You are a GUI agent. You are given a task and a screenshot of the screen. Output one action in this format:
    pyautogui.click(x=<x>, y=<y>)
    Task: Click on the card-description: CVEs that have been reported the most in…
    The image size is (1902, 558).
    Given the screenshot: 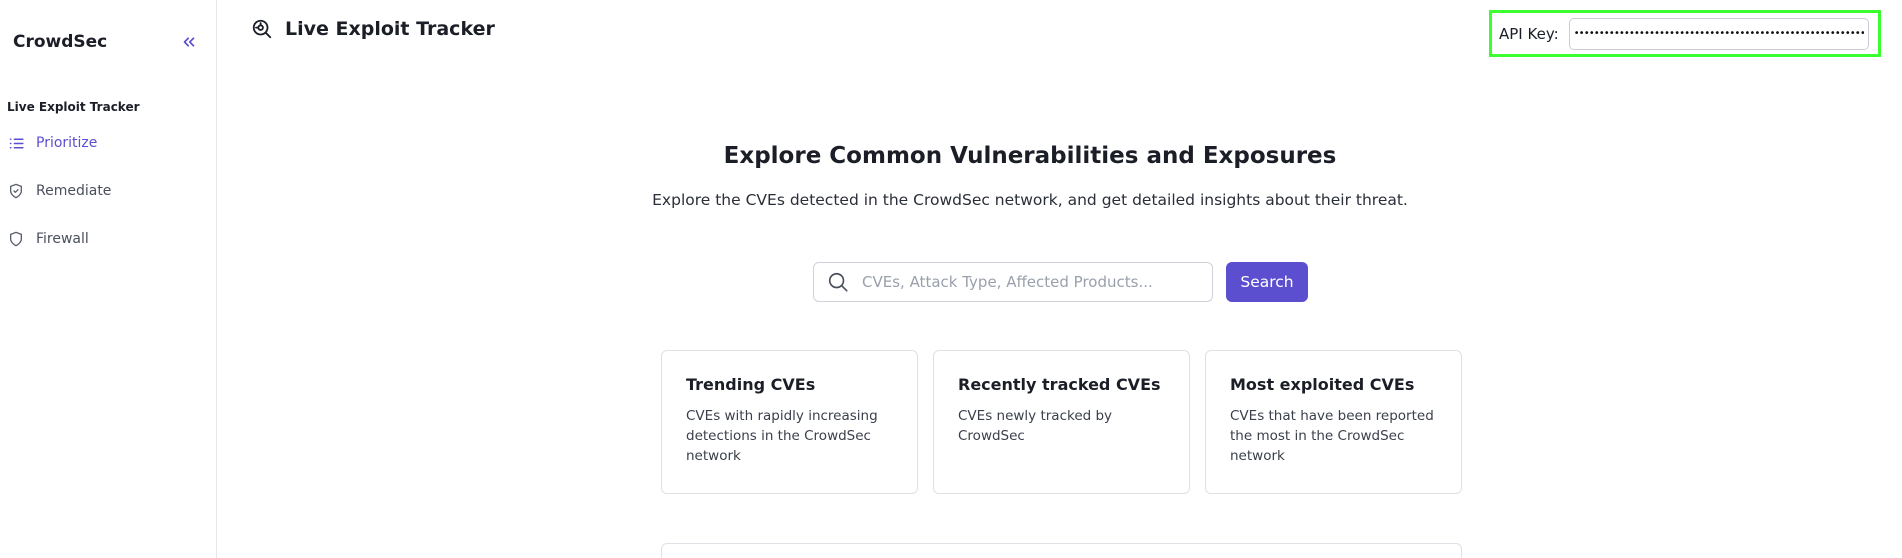 What is the action you would take?
    pyautogui.click(x=1332, y=436)
    